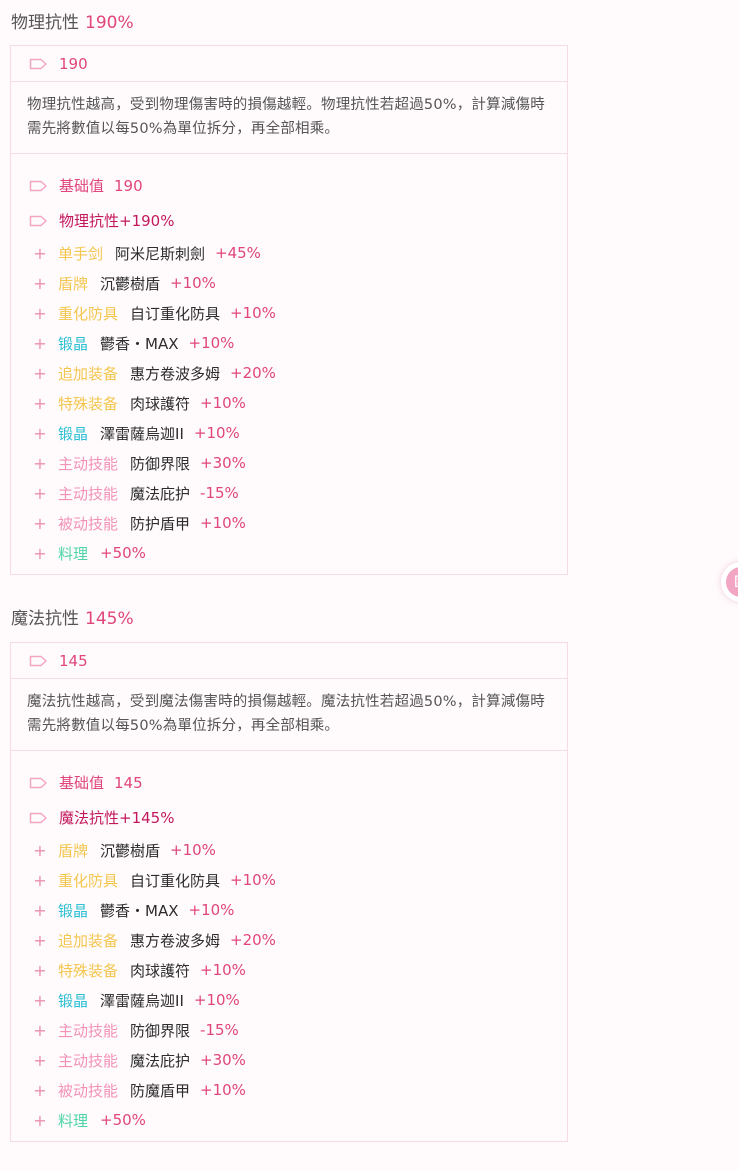 This screenshot has width=738, height=1170. Describe the element at coordinates (128, 185) in the screenshot. I see `base-value: 190` at that location.